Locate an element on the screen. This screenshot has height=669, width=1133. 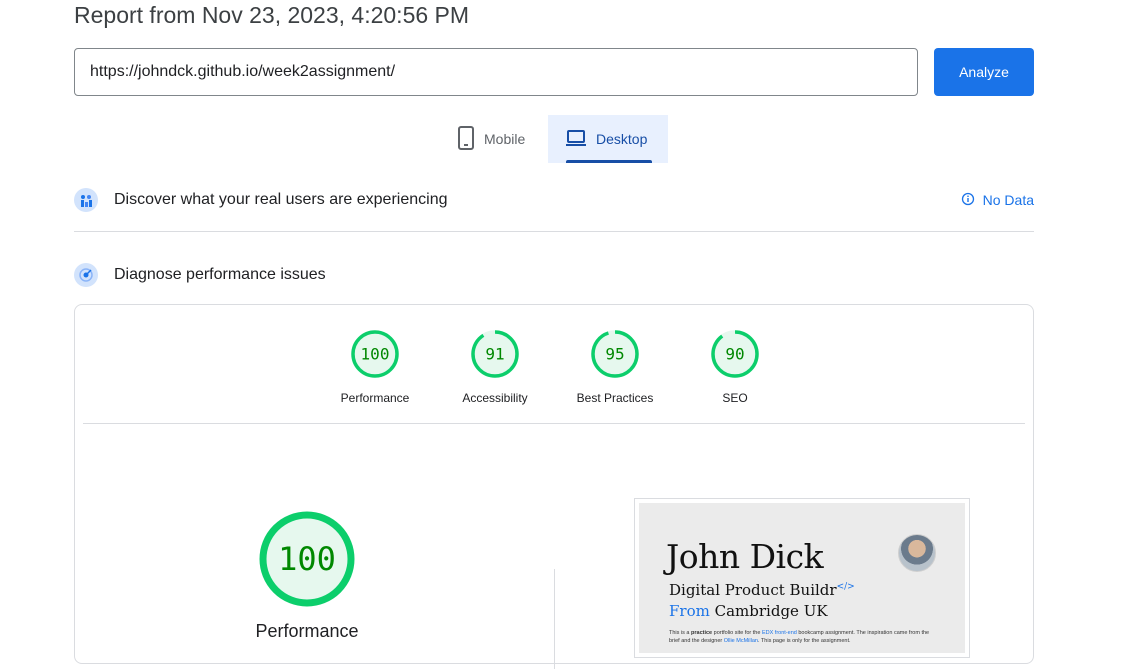
smartphone-icon is located at coordinates (466, 139).